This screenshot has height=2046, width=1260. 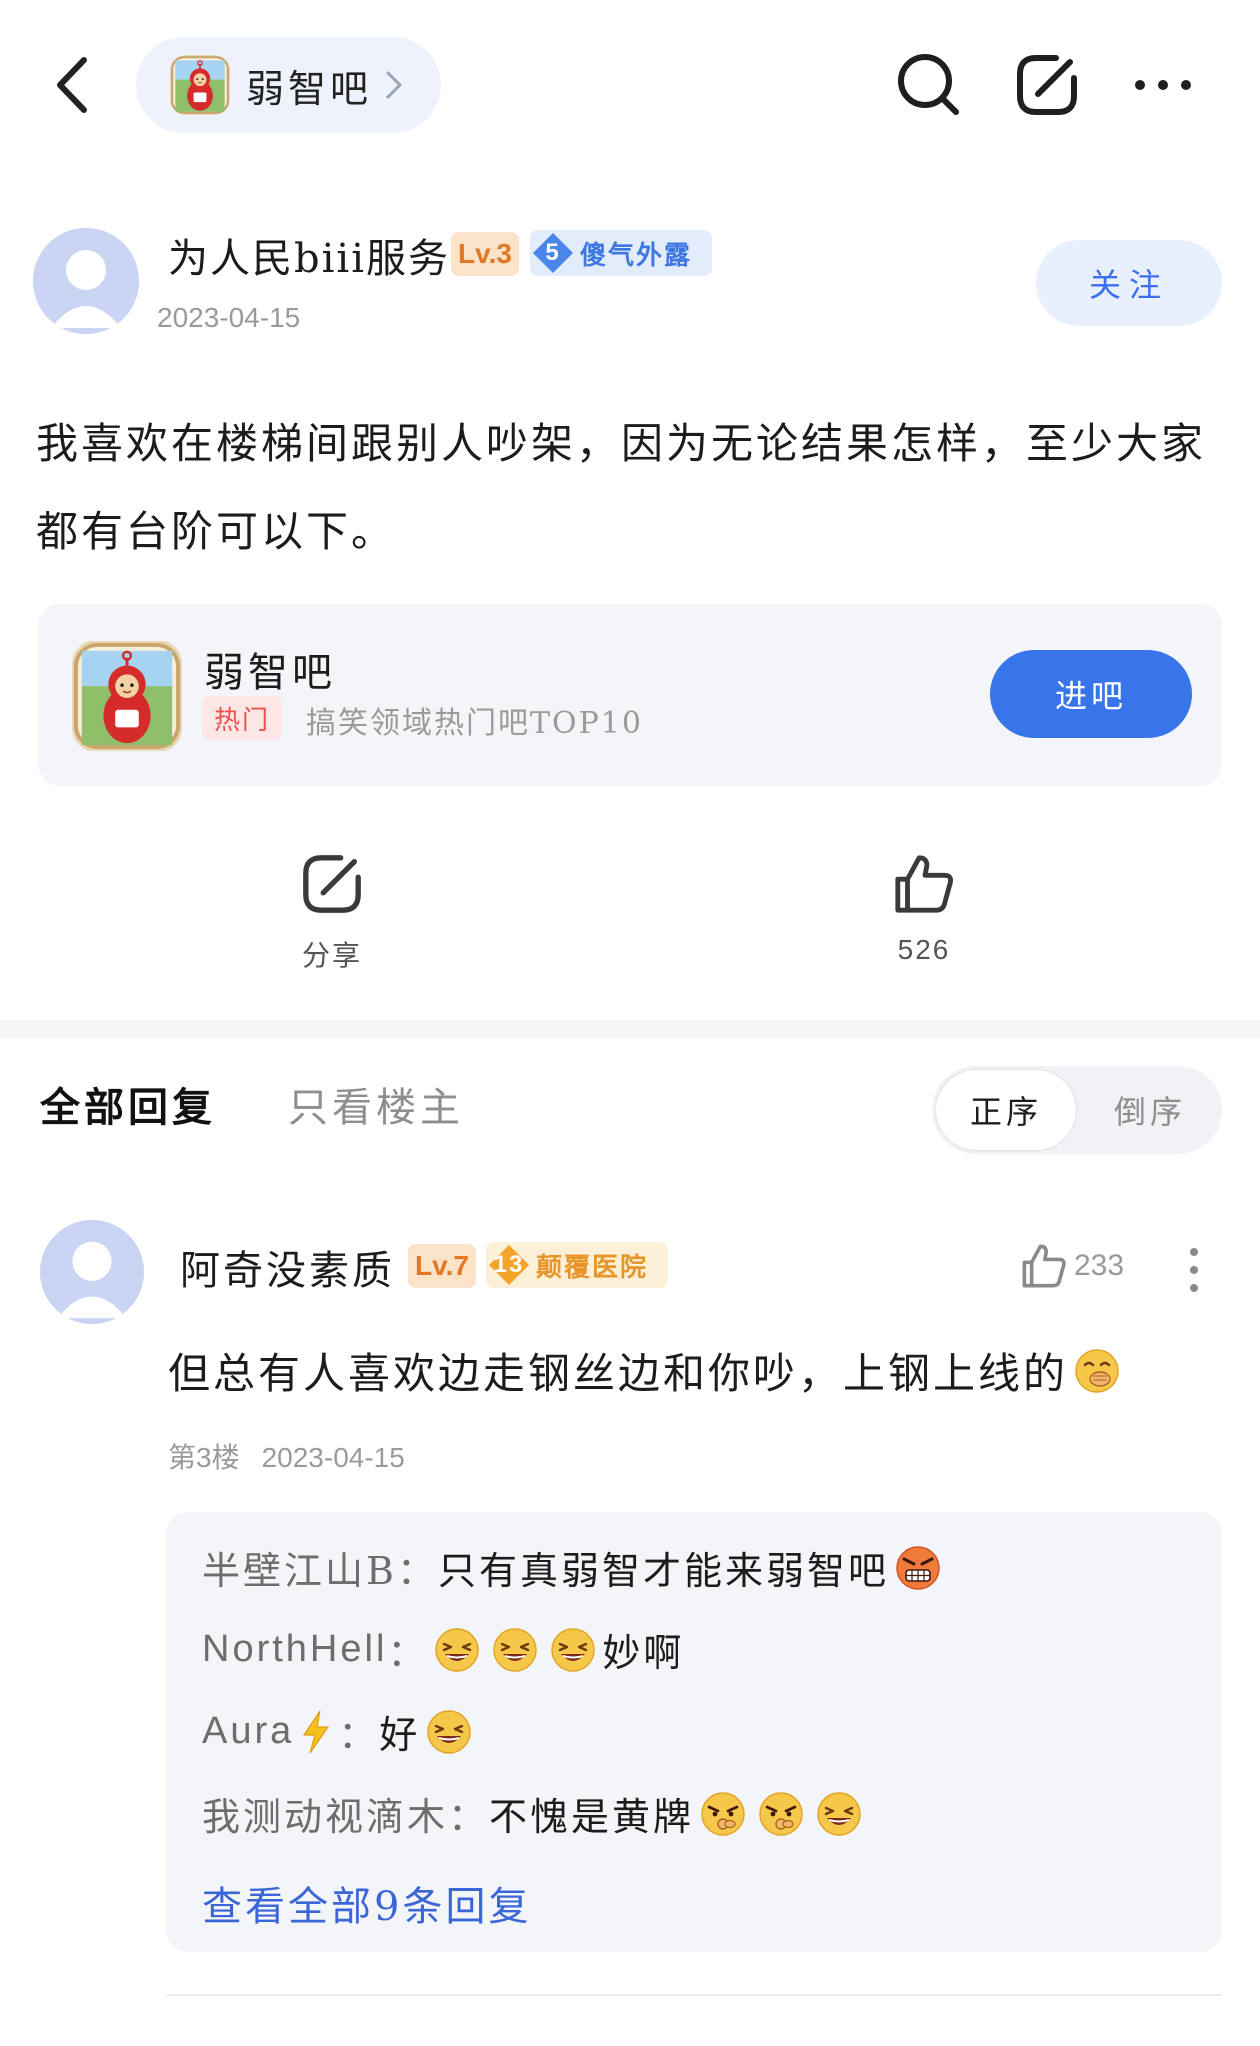 I want to click on author-level-badge: Lv.3, so click(x=485, y=254).